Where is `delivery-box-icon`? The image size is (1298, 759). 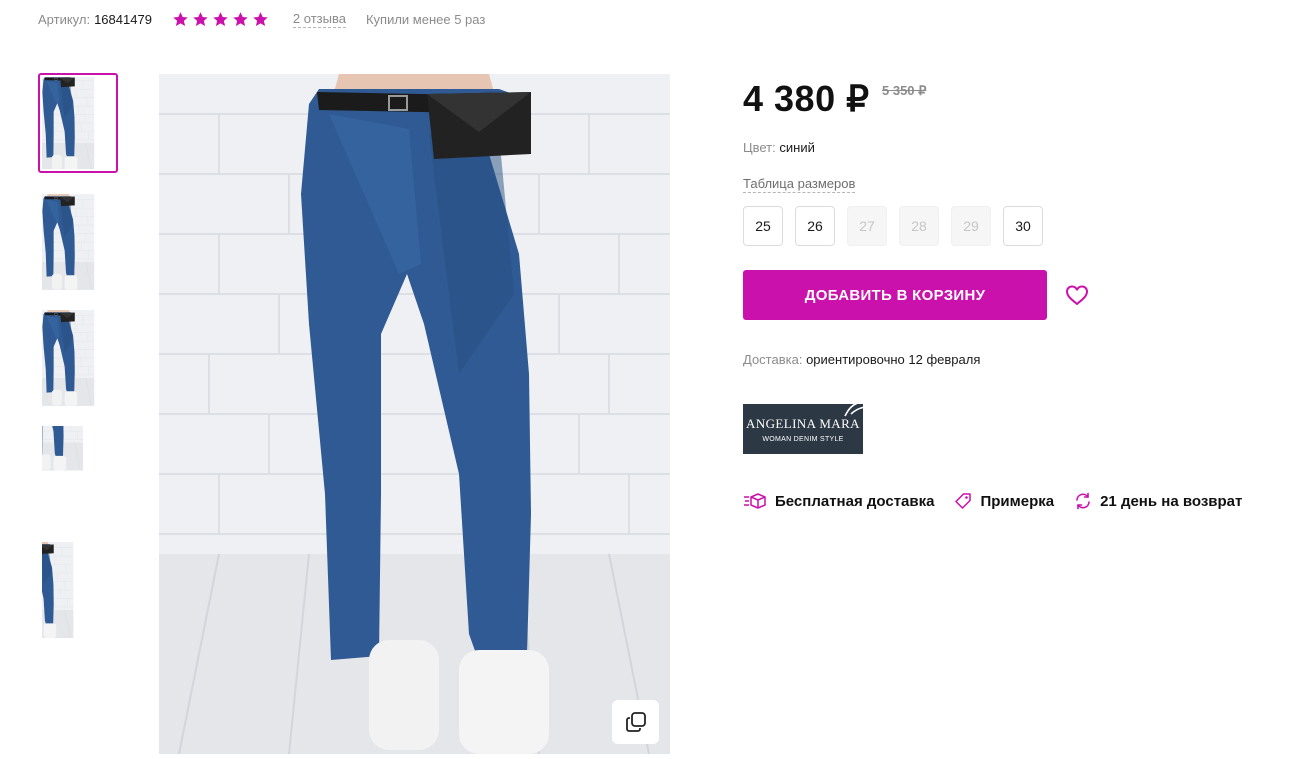
delivery-box-icon is located at coordinates (755, 501).